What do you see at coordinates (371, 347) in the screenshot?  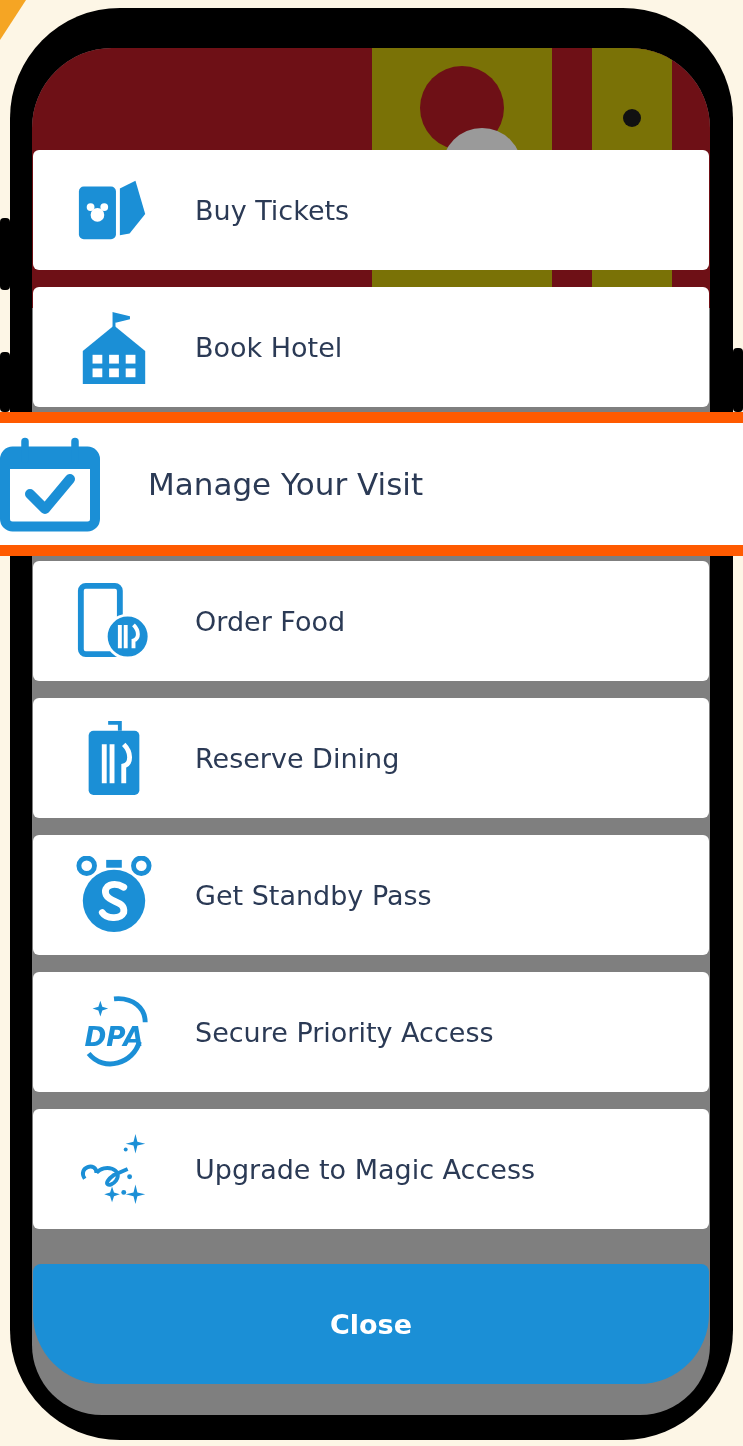 I see `menu-item: Book Hotel` at bounding box center [371, 347].